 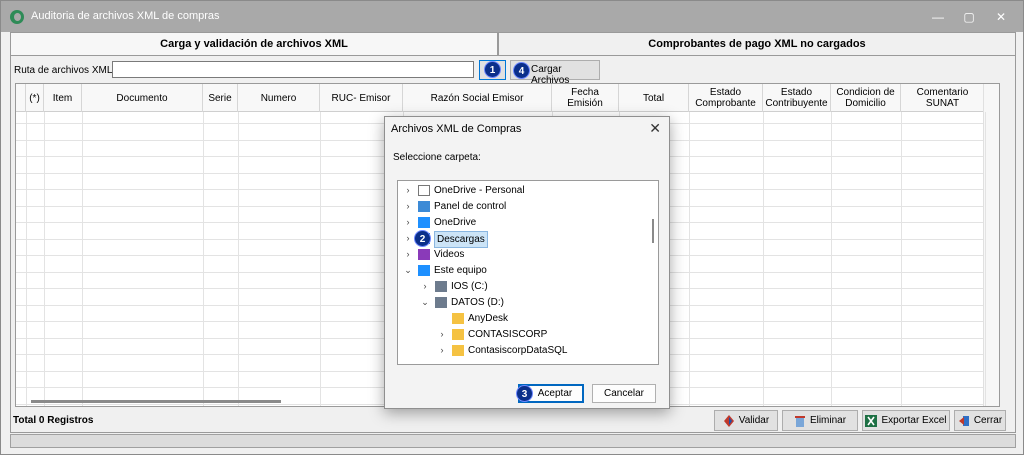 What do you see at coordinates (548, 318) in the screenshot?
I see `tree-item: AnyDesk` at bounding box center [548, 318].